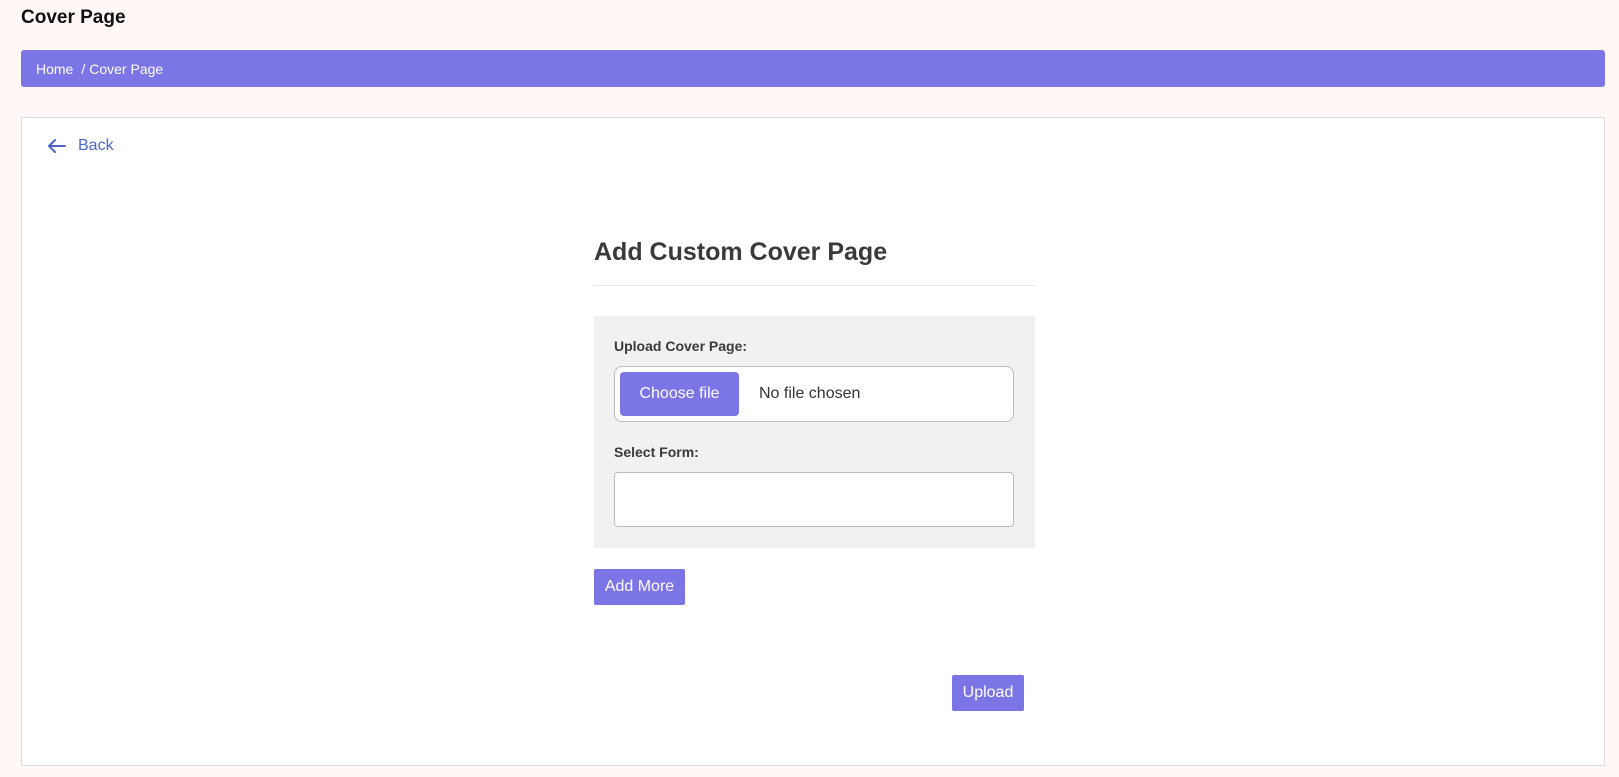 This screenshot has width=1619, height=777. What do you see at coordinates (73, 17) in the screenshot?
I see `page-title: Cover Page` at bounding box center [73, 17].